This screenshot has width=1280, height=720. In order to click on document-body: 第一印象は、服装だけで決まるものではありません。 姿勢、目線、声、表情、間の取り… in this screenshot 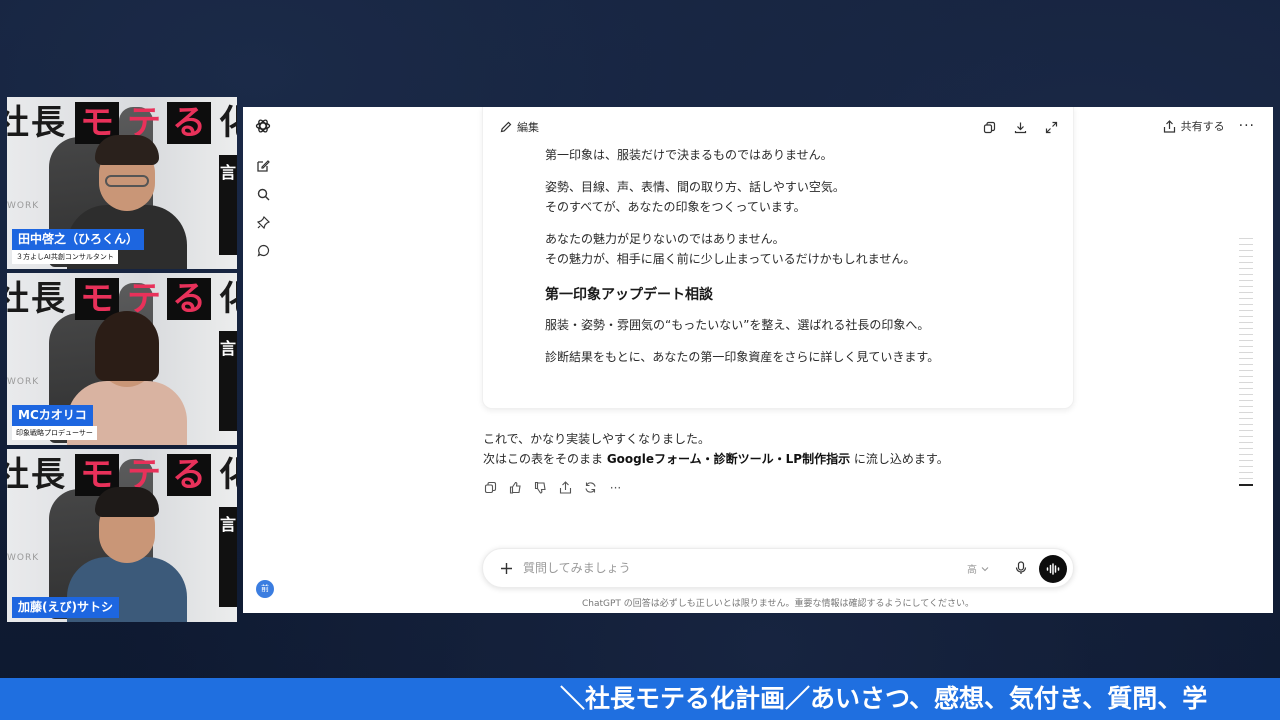, I will do `click(795, 256)`.